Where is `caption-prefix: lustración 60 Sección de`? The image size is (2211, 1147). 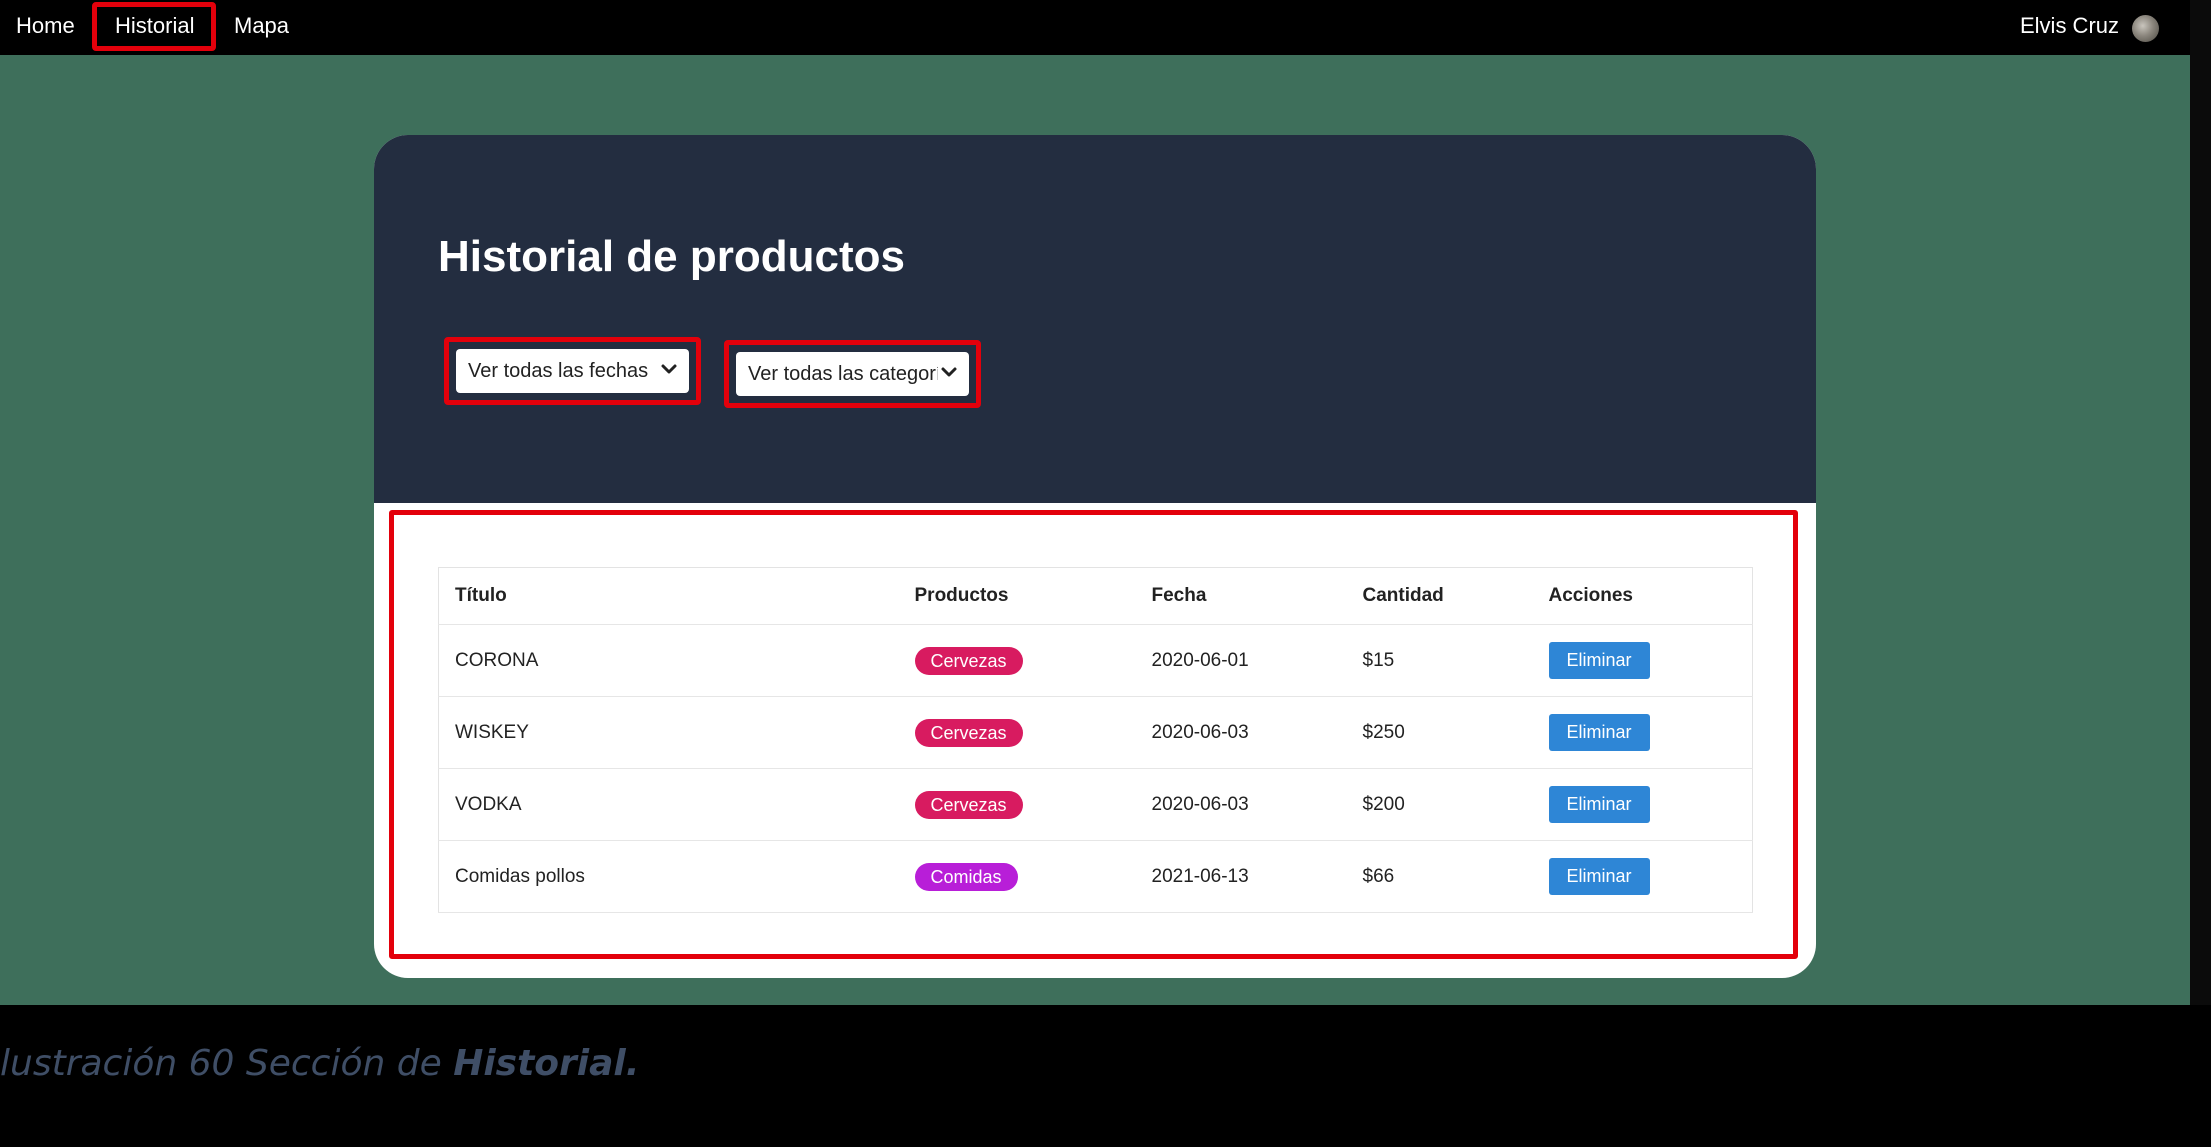
caption-prefix: lustración 60 Sección de is located at coordinates (227, 1063).